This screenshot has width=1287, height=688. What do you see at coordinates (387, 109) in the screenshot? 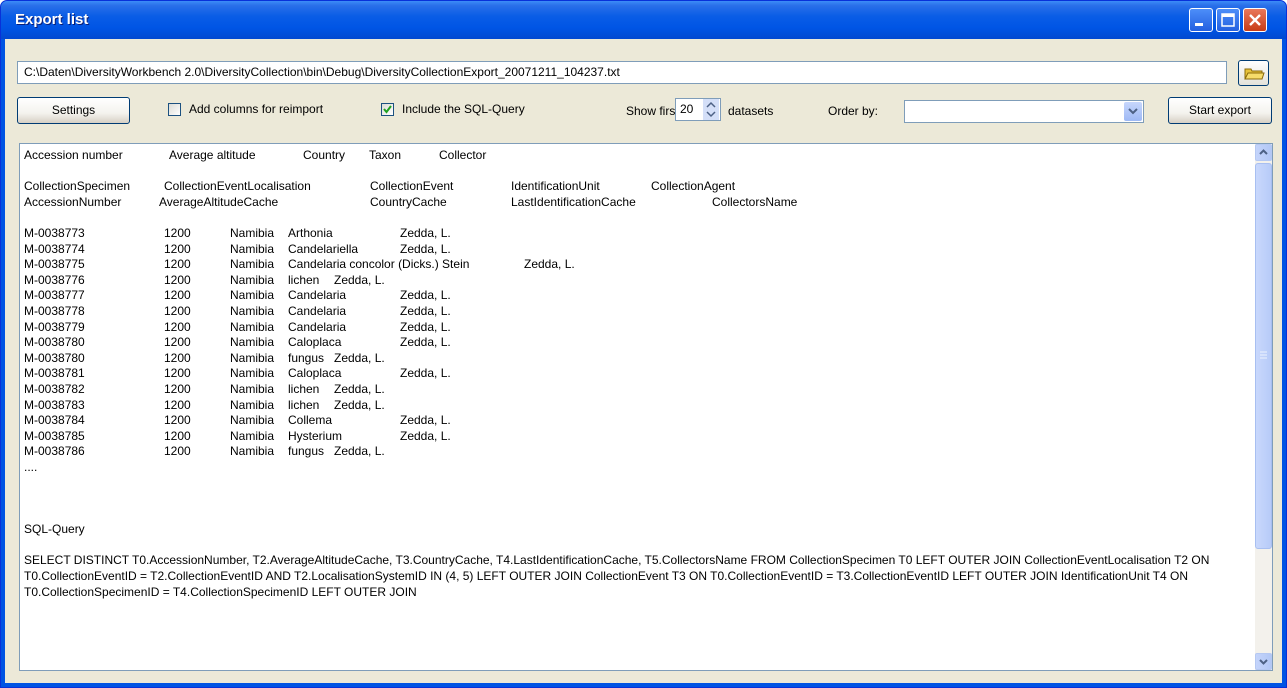
I see `include-sql-query-checkbox` at bounding box center [387, 109].